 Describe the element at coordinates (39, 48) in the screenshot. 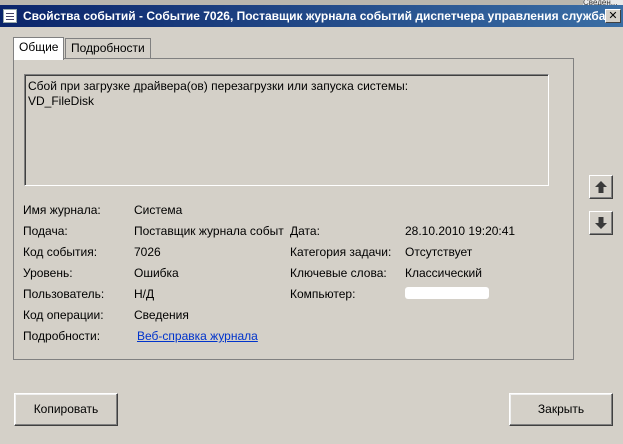

I see `tab-general: Общие` at that location.